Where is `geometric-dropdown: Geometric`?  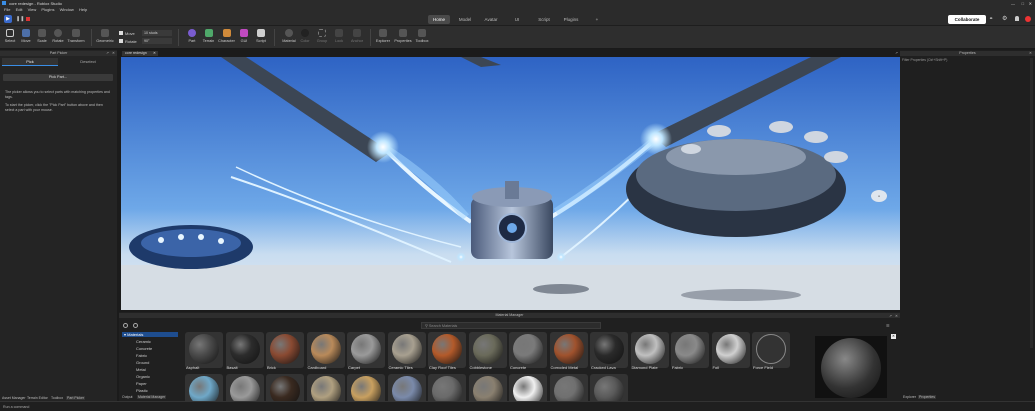 geometric-dropdown: Geometric is located at coordinates (105, 38).